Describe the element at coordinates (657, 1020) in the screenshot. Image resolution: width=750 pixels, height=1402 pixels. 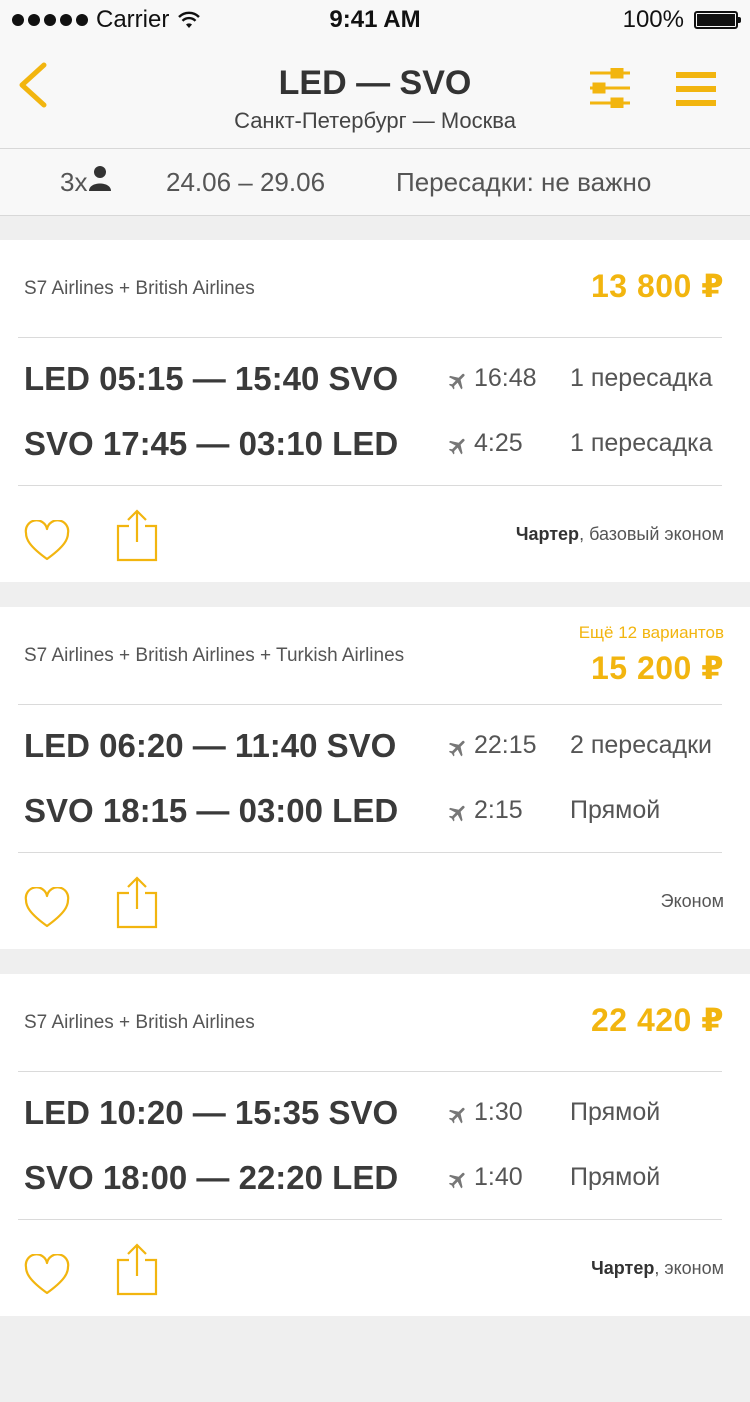
I see `price: 22 420 ₽` at that location.